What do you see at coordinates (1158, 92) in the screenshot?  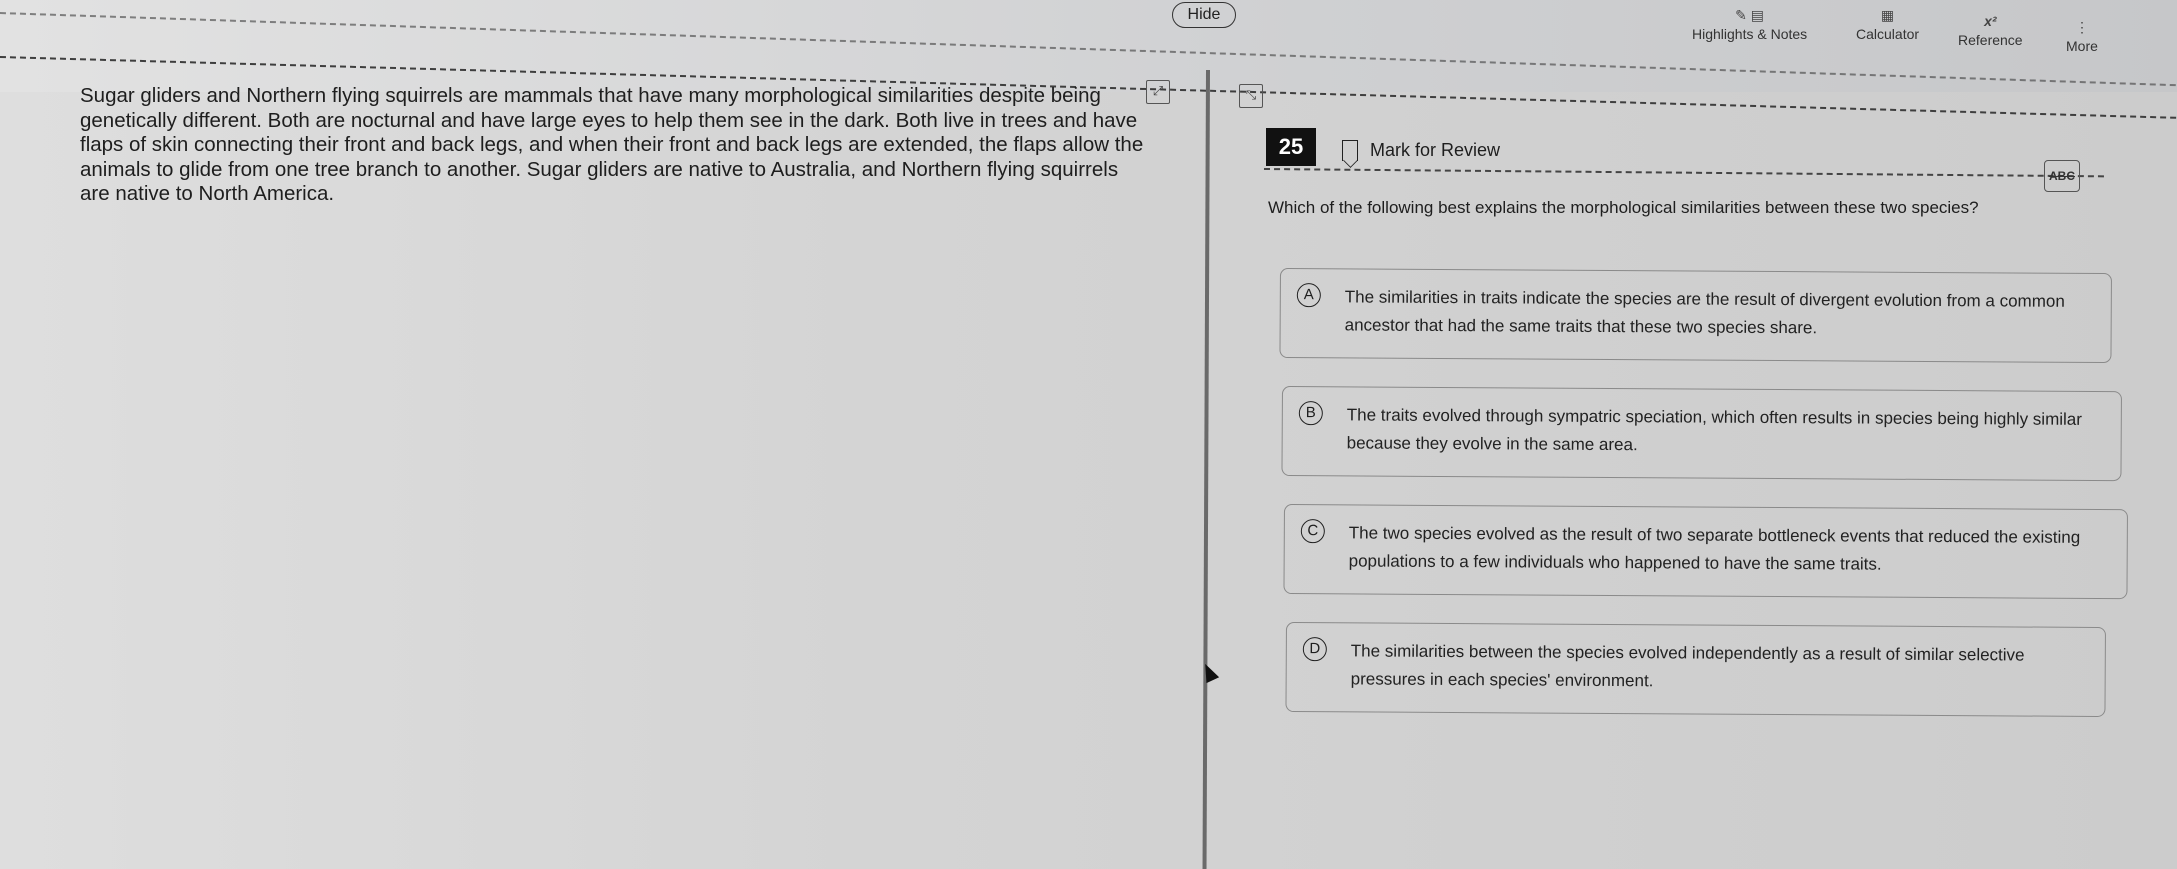 I see `expand-passage-icon: ⤢` at bounding box center [1158, 92].